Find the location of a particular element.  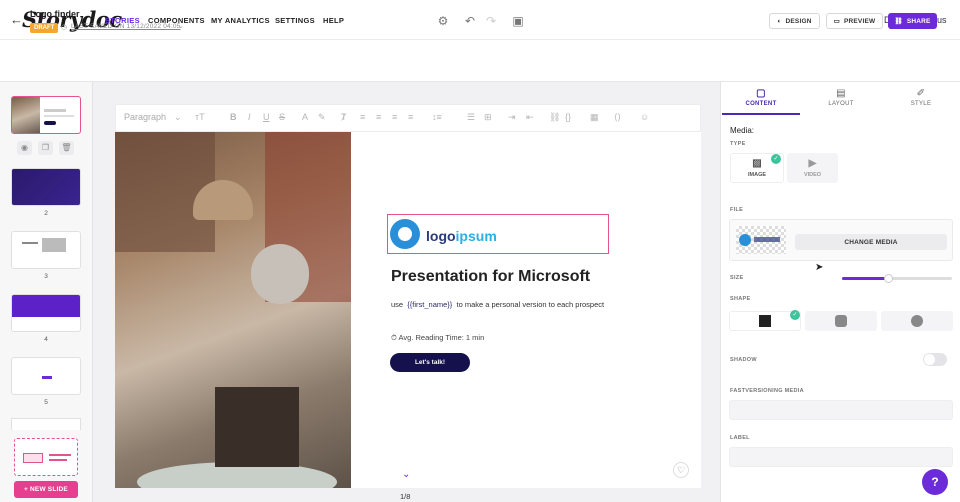

document-icon: ▢ is located at coordinates (761, 93).